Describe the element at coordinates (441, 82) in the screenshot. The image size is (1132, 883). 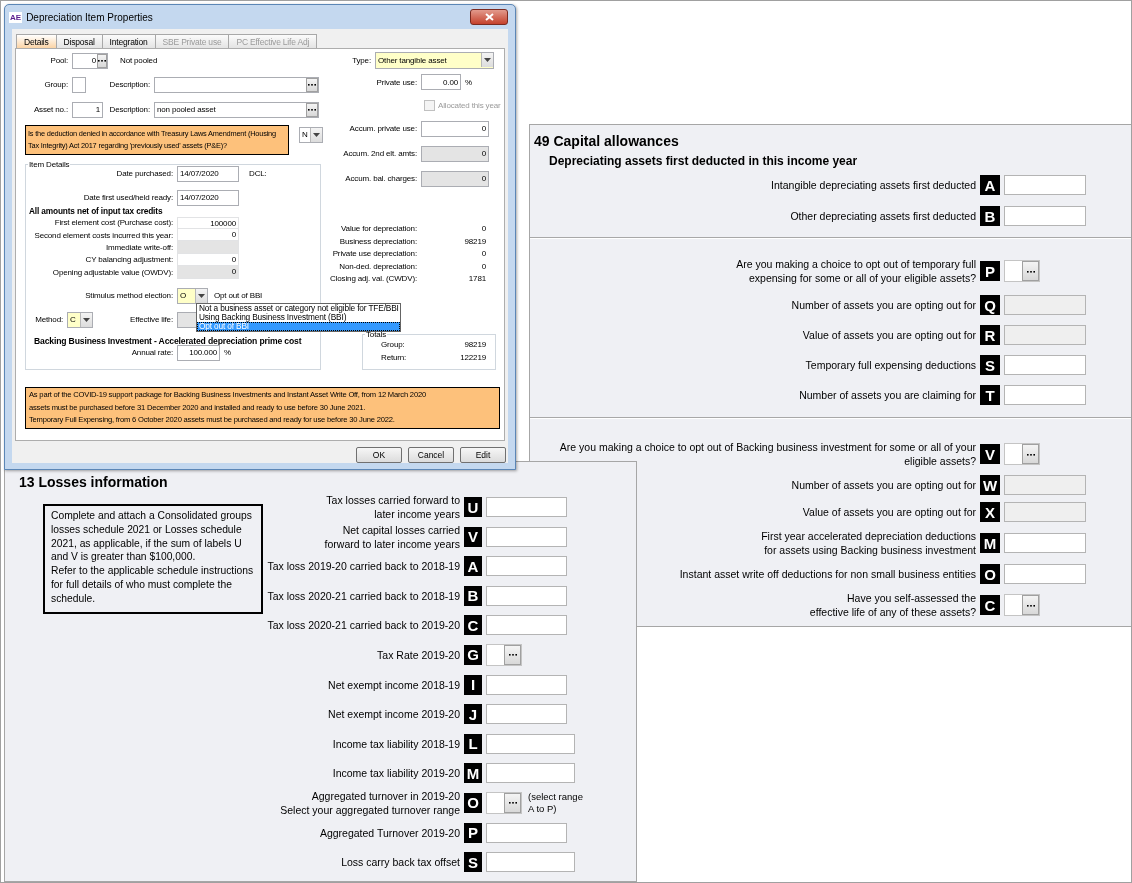
I see `private-use-field: 0.00` at that location.